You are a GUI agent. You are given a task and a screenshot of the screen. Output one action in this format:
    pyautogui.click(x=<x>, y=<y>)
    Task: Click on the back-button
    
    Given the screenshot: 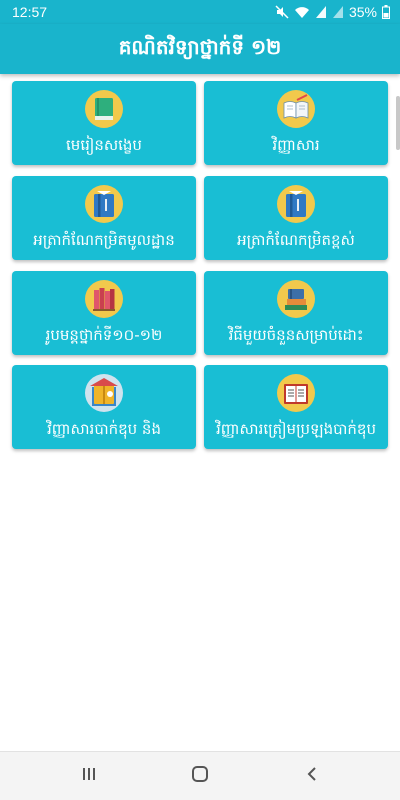 What is the action you would take?
    pyautogui.click(x=312, y=776)
    